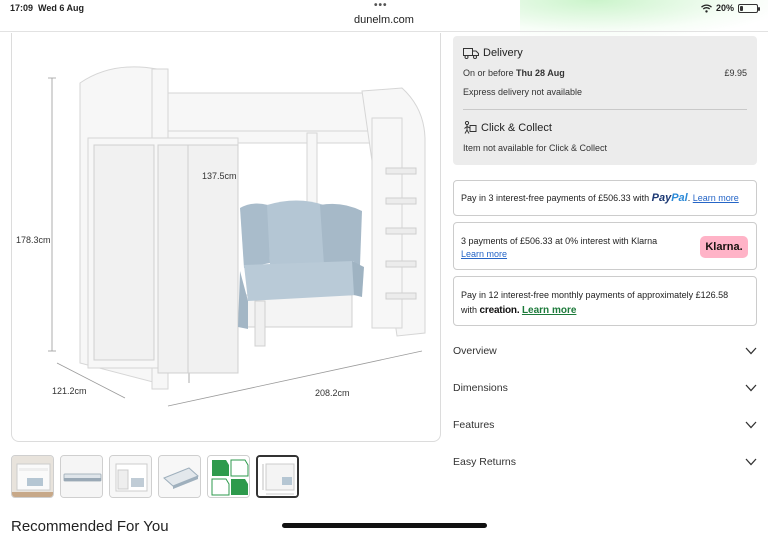  I want to click on dim-width: 208.2cm, so click(332, 393).